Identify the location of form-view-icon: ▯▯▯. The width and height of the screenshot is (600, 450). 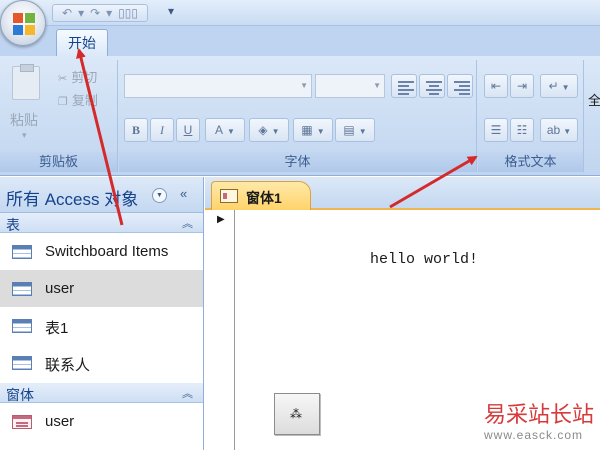
(128, 13).